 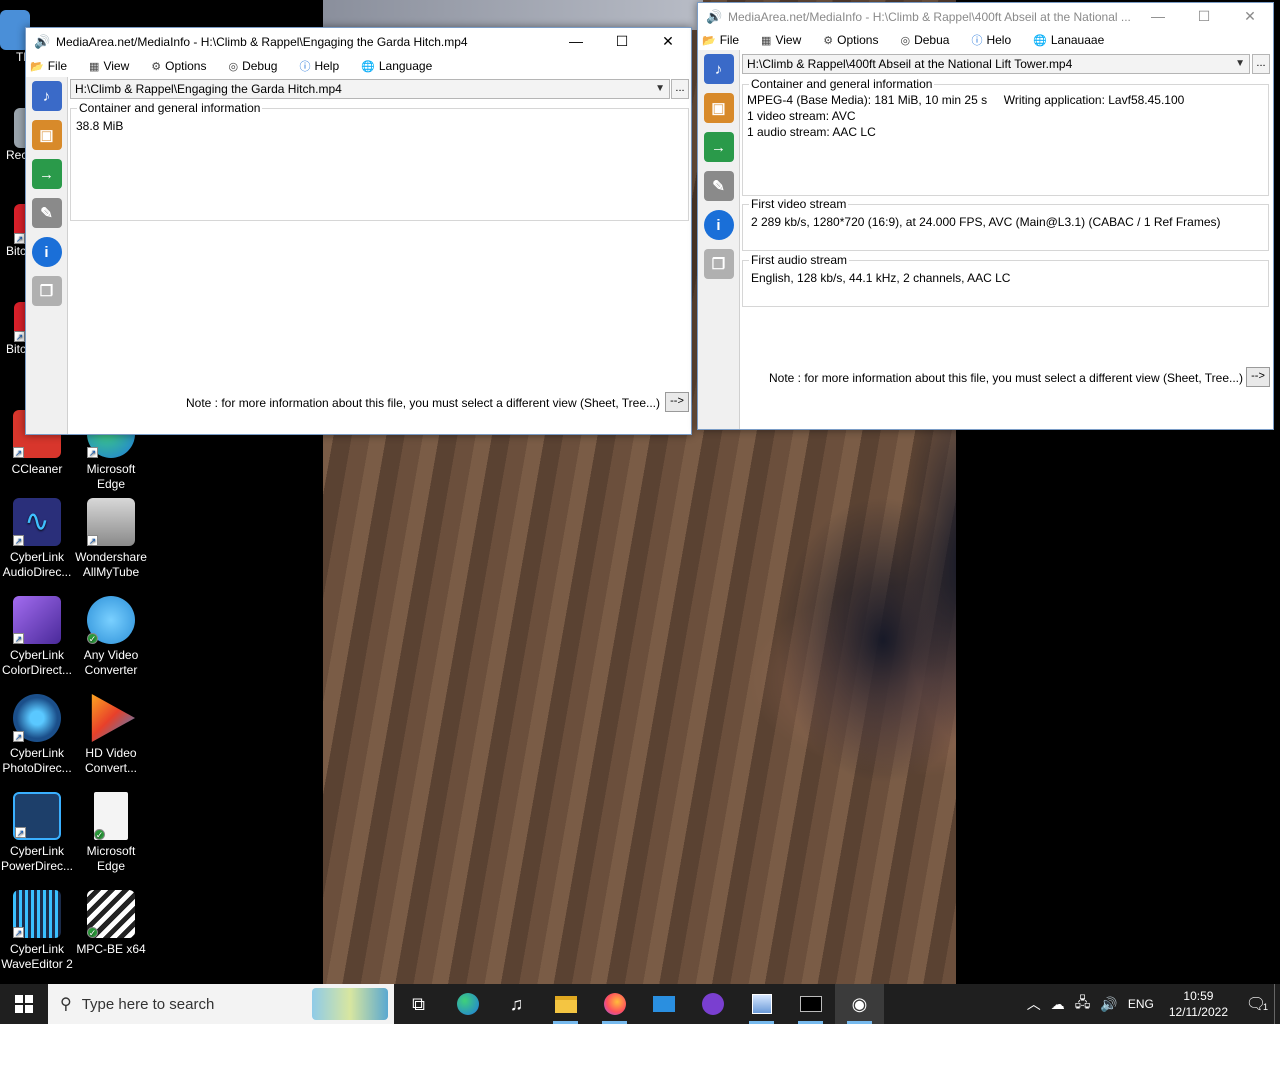 What do you see at coordinates (565, 1004) in the screenshot?
I see `file-explorer-icon` at bounding box center [565, 1004].